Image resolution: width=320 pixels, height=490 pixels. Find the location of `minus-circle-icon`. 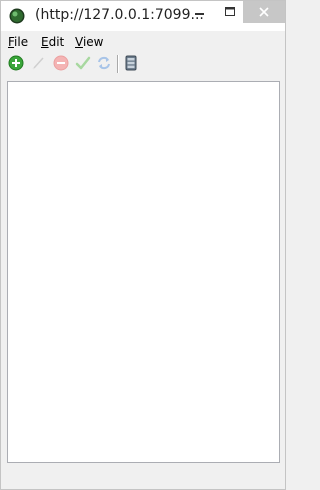

minus-circle-icon is located at coordinates (61, 63).